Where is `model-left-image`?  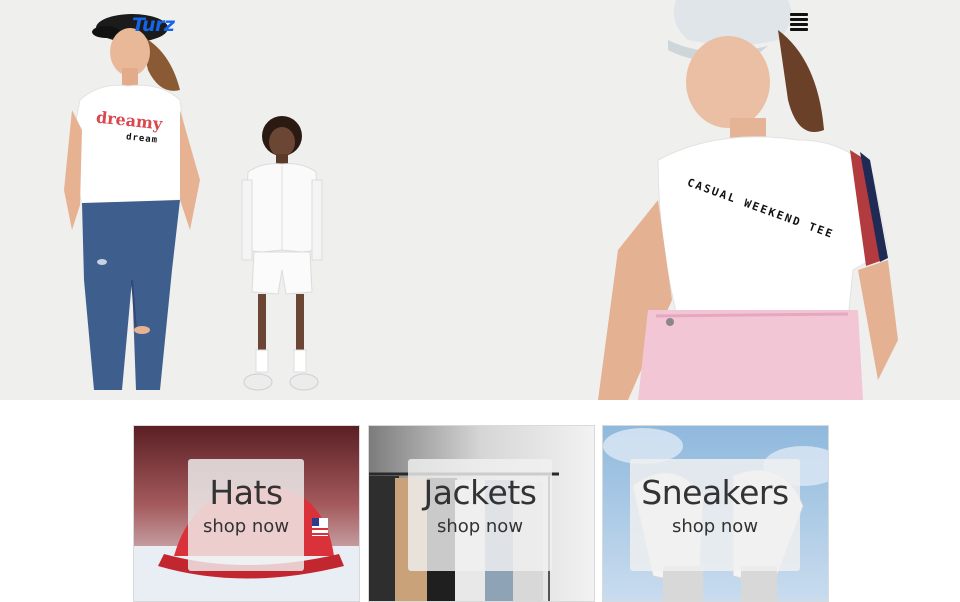
model-left-image is located at coordinates (132, 202).